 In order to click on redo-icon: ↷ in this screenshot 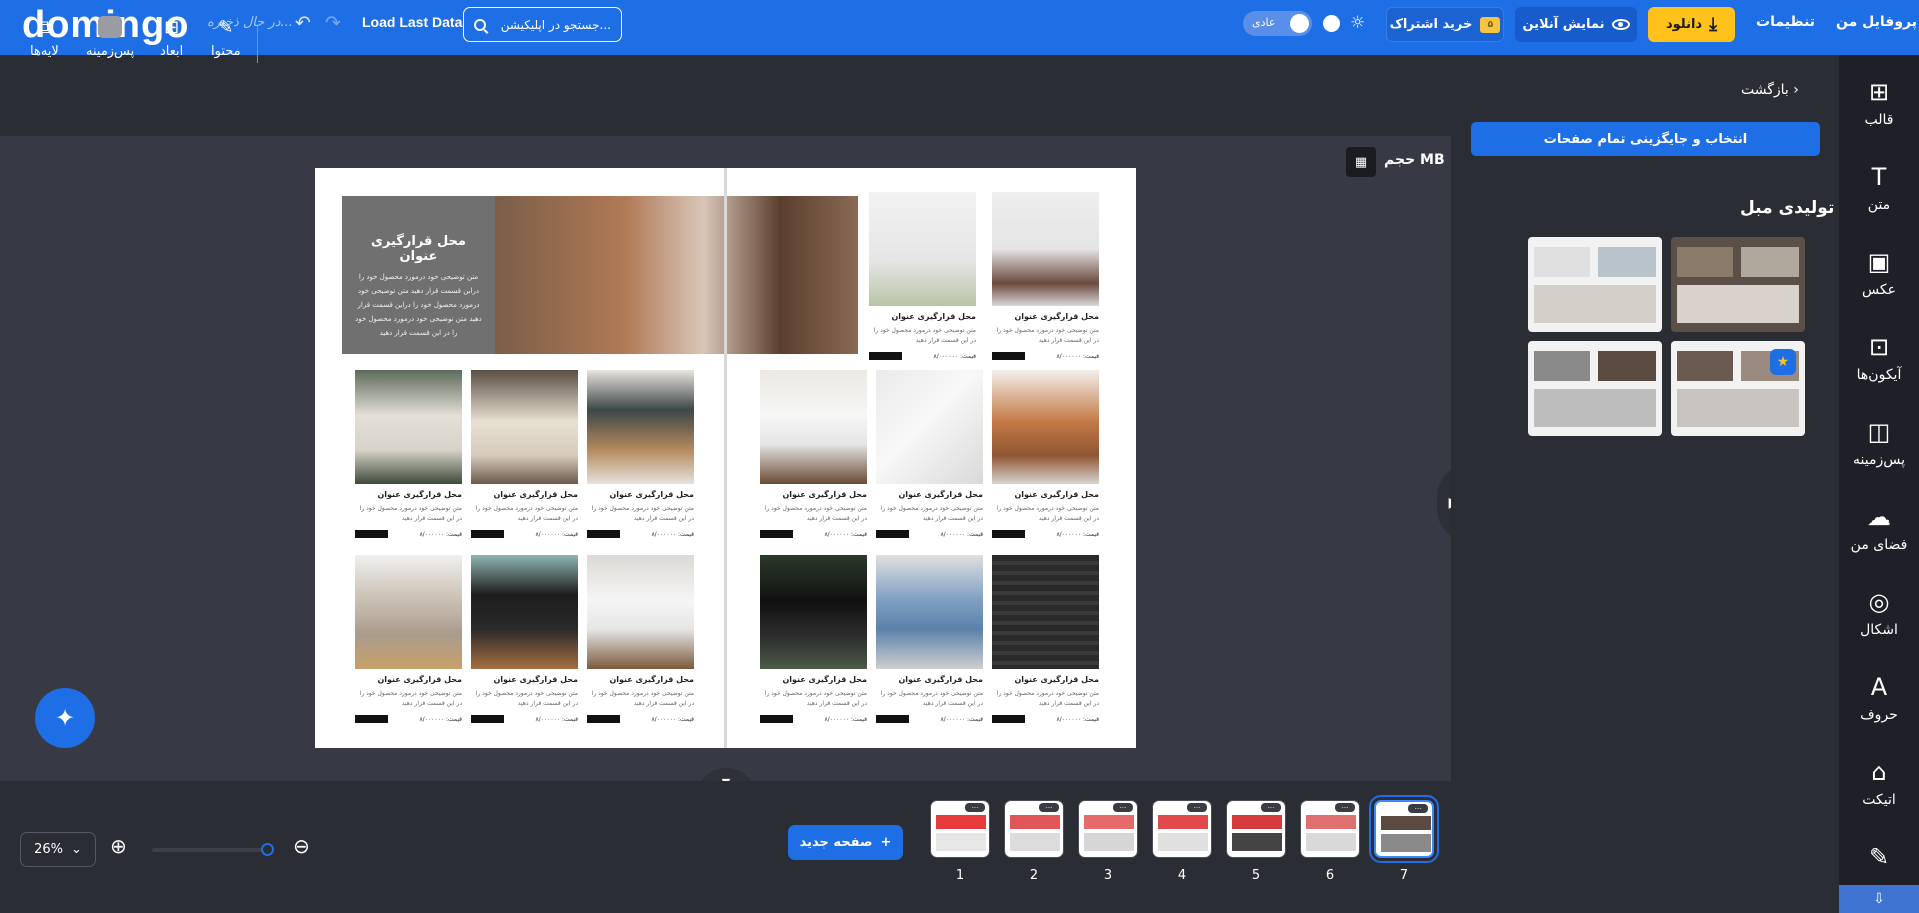, I will do `click(333, 23)`.